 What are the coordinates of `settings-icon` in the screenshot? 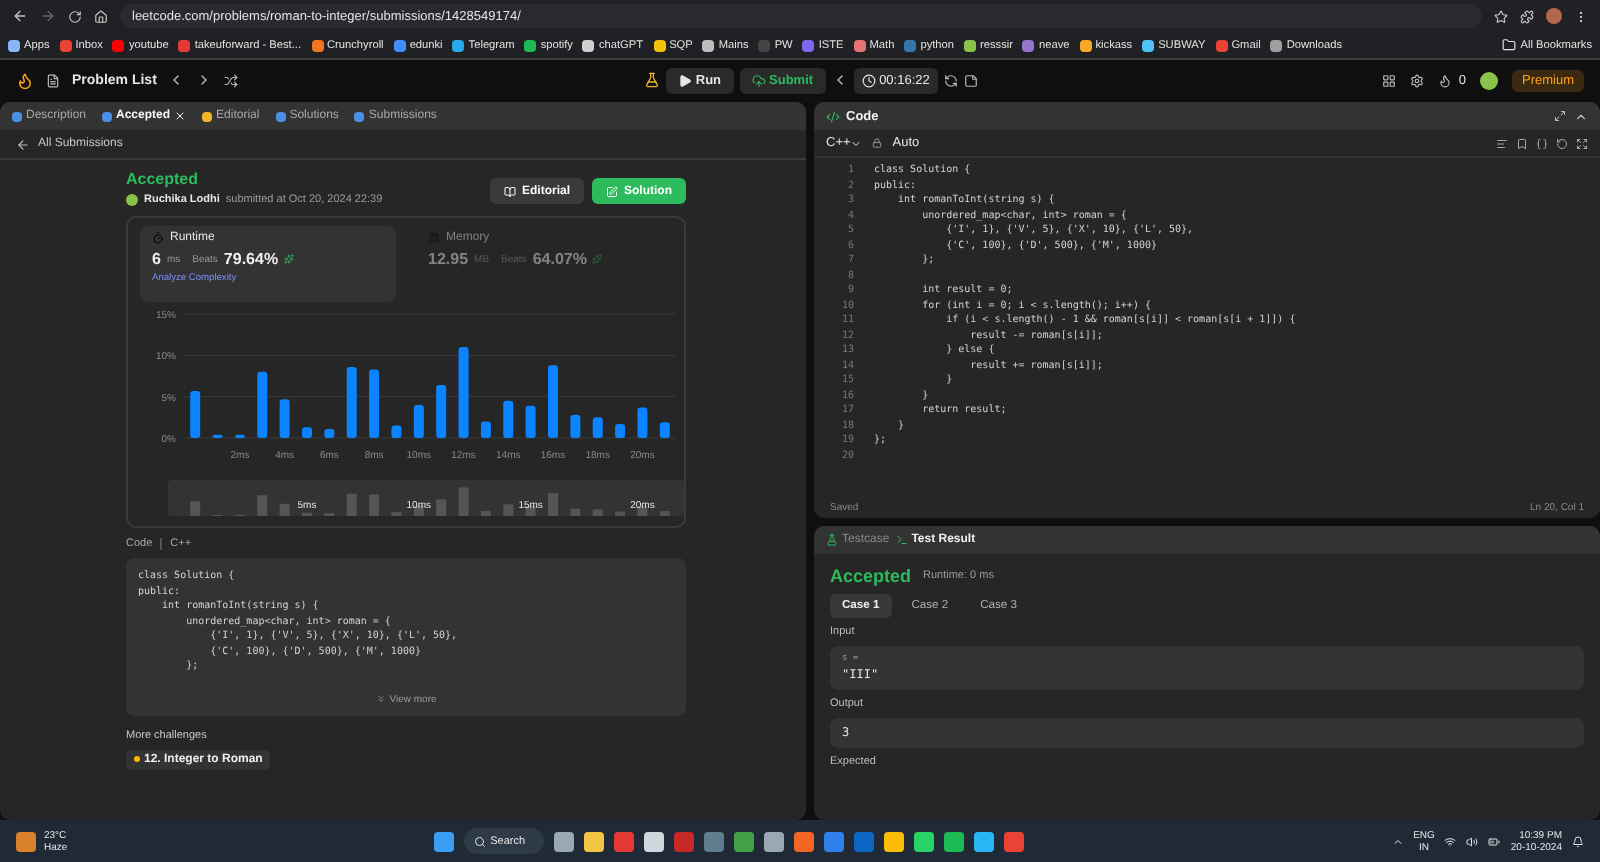 It's located at (1417, 80).